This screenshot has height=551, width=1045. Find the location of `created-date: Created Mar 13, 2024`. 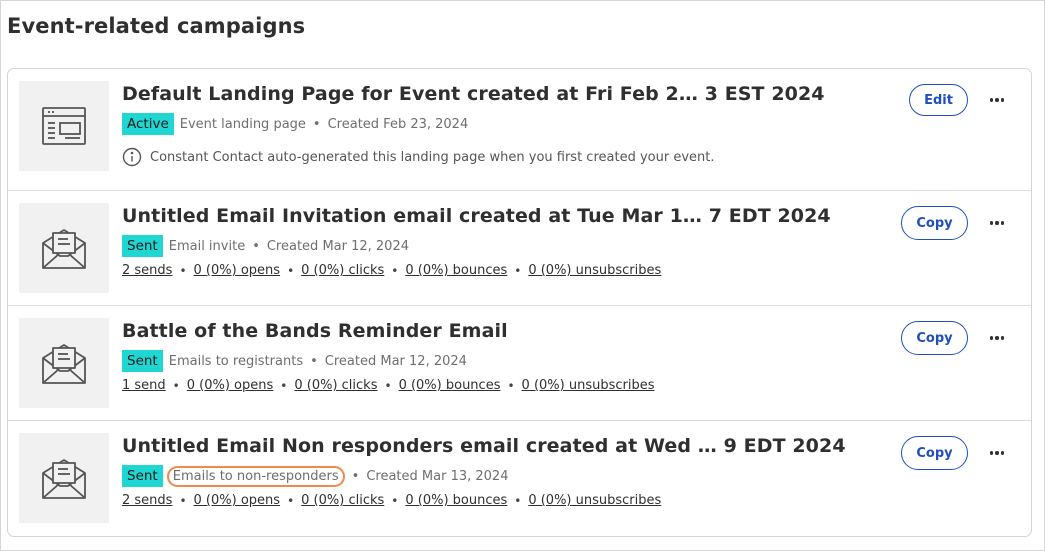

created-date: Created Mar 13, 2024 is located at coordinates (437, 476).